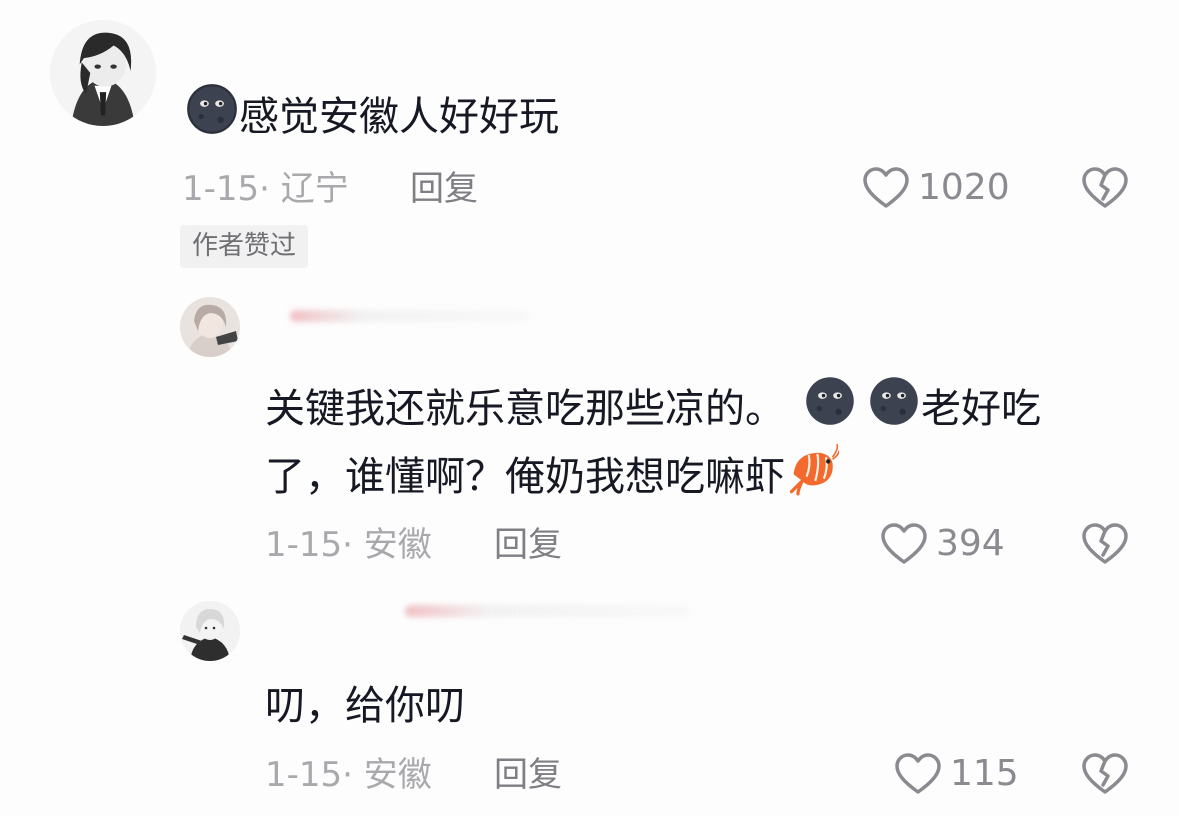 The height and width of the screenshot is (816, 1179). I want to click on like-count: 1020, so click(964, 187).